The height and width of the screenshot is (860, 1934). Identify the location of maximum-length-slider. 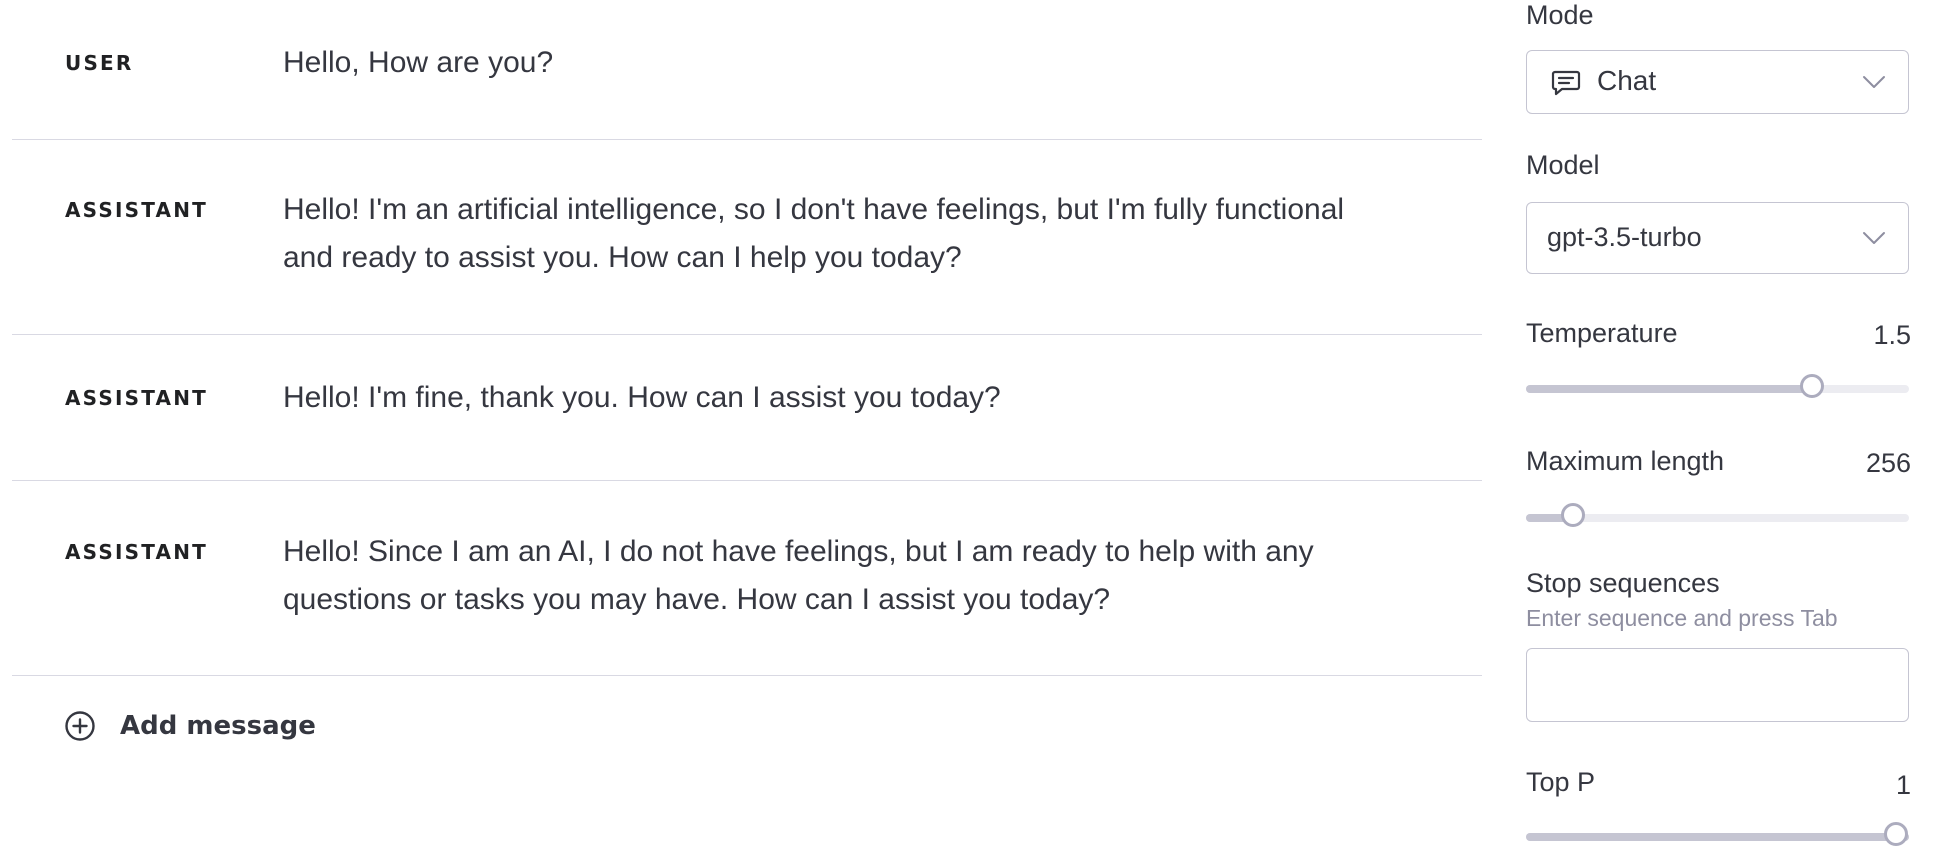
(1717, 515).